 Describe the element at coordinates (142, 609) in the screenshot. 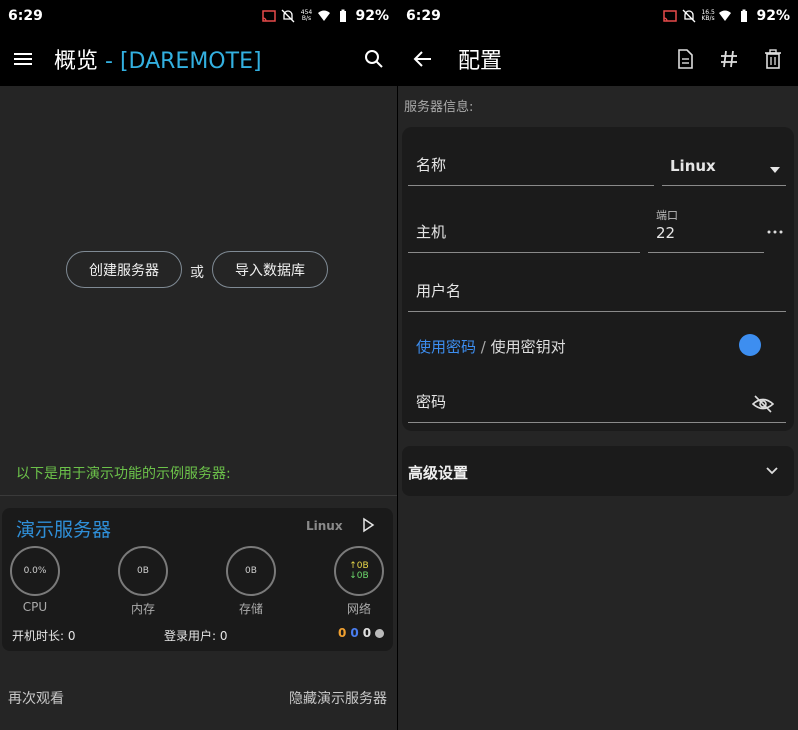

I see `memory-label: 内存` at that location.